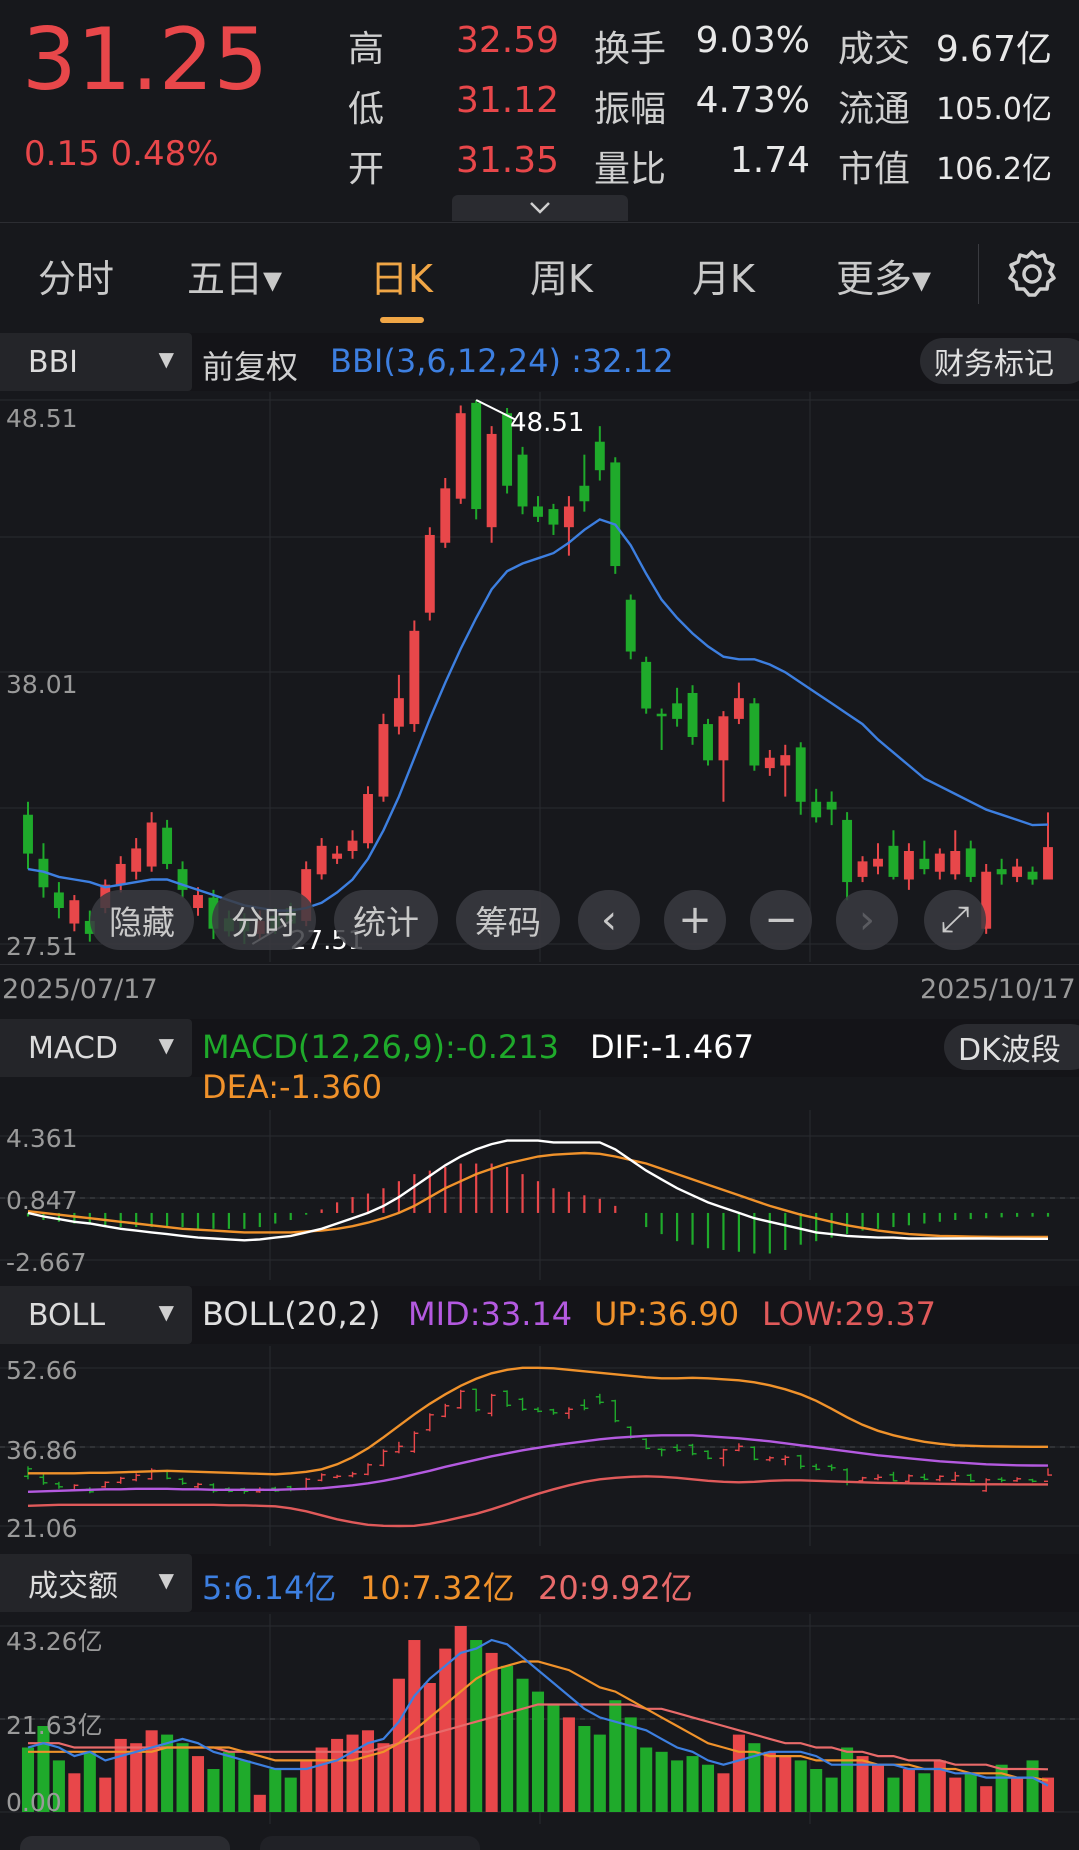  Describe the element at coordinates (539, 222) in the screenshot. I see `divider` at that location.